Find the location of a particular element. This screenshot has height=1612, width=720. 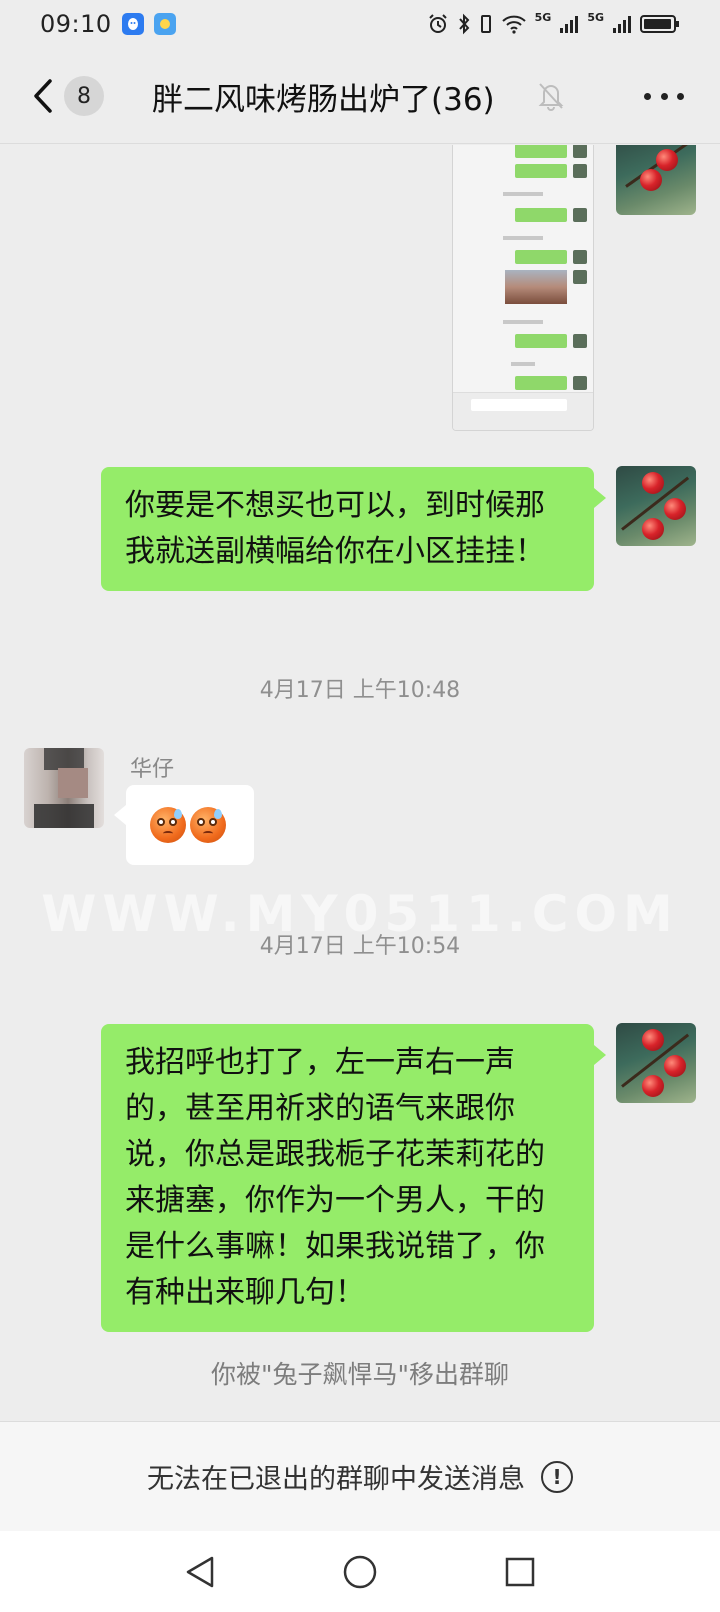

disabled-input-bar: 无法在已退出的群聊中发送消息 ! is located at coordinates (360, 1476).